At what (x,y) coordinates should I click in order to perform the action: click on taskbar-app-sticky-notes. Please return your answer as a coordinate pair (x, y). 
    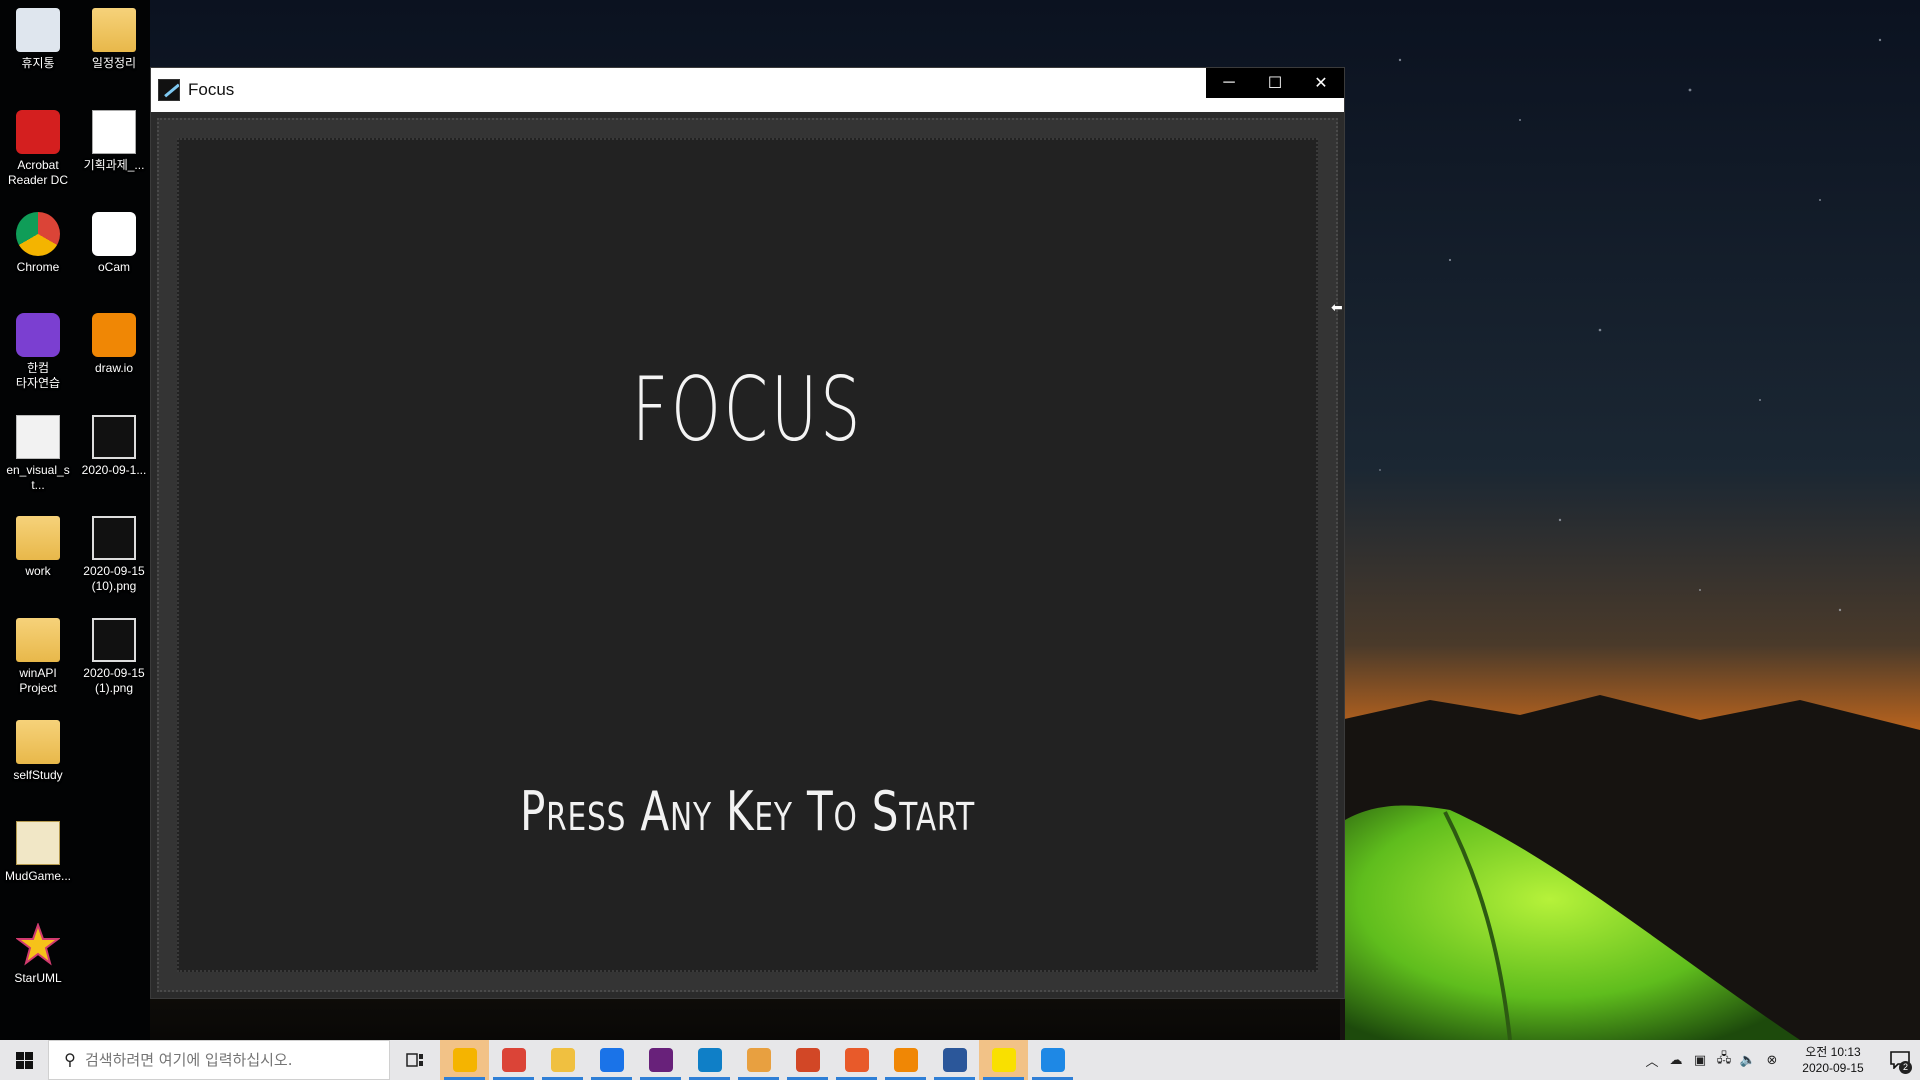
    Looking at the image, I should click on (464, 1060).